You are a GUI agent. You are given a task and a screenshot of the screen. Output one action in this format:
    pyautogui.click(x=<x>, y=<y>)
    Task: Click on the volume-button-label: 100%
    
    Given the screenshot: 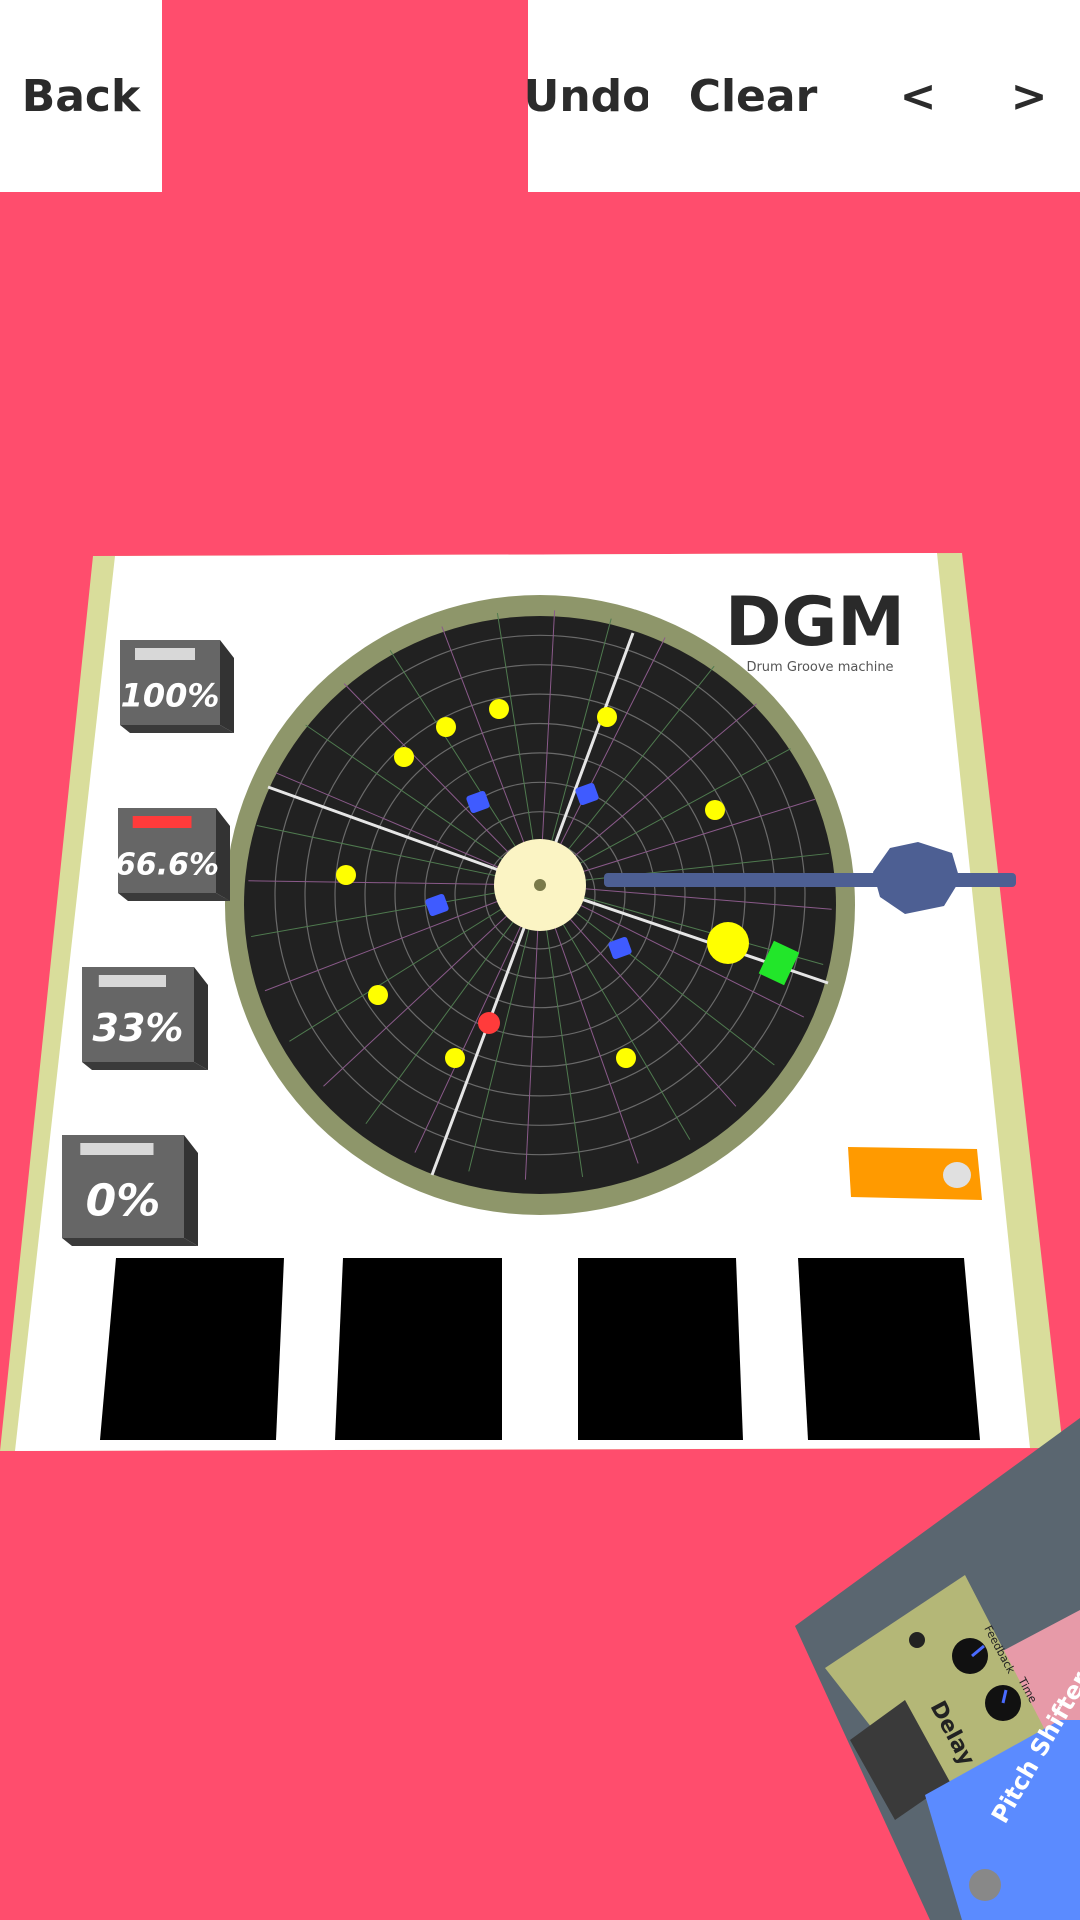 What is the action you would take?
    pyautogui.click(x=170, y=695)
    